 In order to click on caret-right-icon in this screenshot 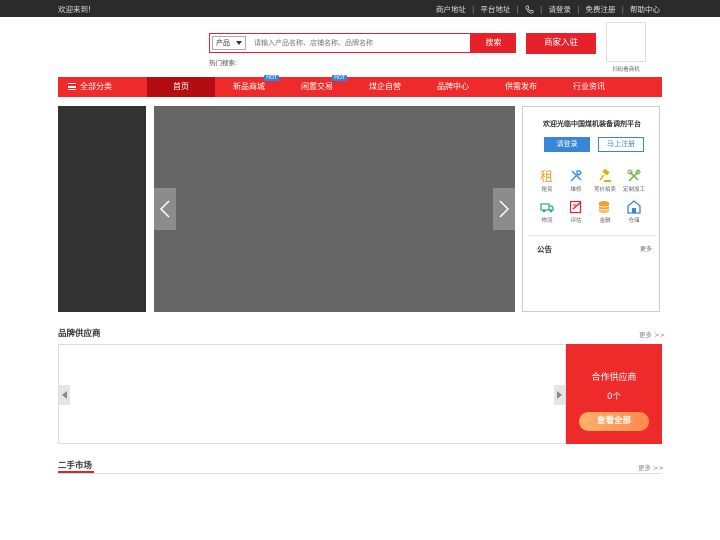, I will do `click(559, 395)`.